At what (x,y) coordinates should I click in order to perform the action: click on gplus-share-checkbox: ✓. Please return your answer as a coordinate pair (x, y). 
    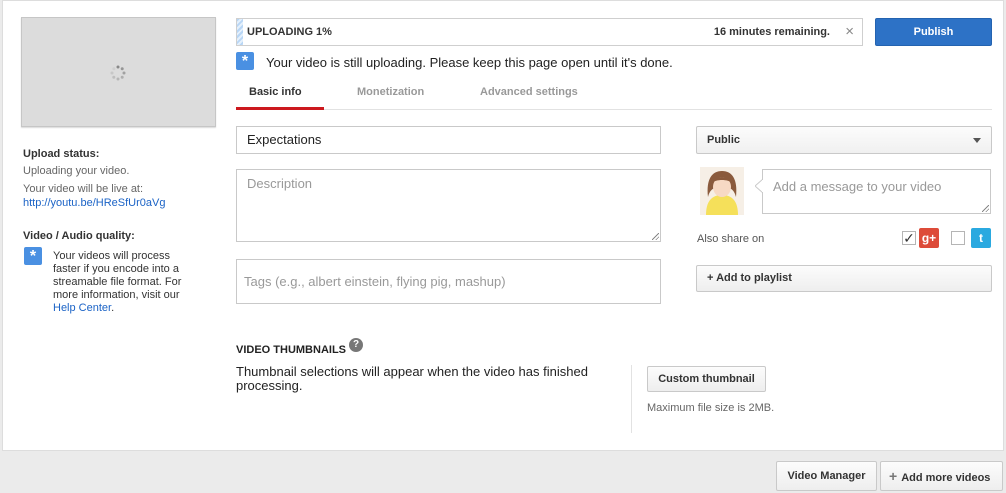
    Looking at the image, I should click on (909, 238).